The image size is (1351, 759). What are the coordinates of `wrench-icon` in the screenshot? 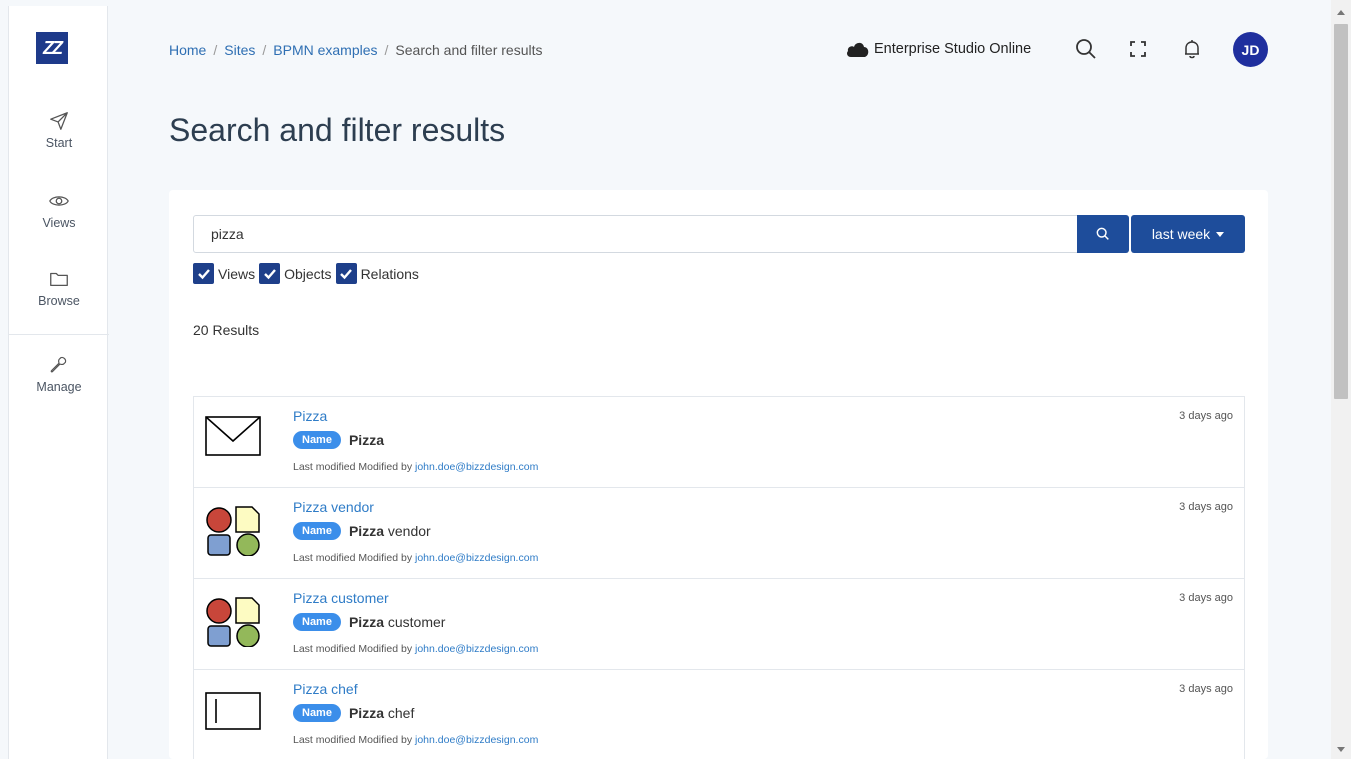 It's located at (58, 364).